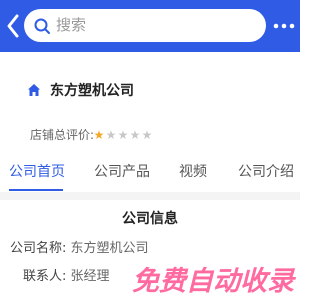 Image resolution: width=320 pixels, height=300 pixels. Describe the element at coordinates (150, 219) in the screenshot. I see `info-title: 公司信息` at that location.